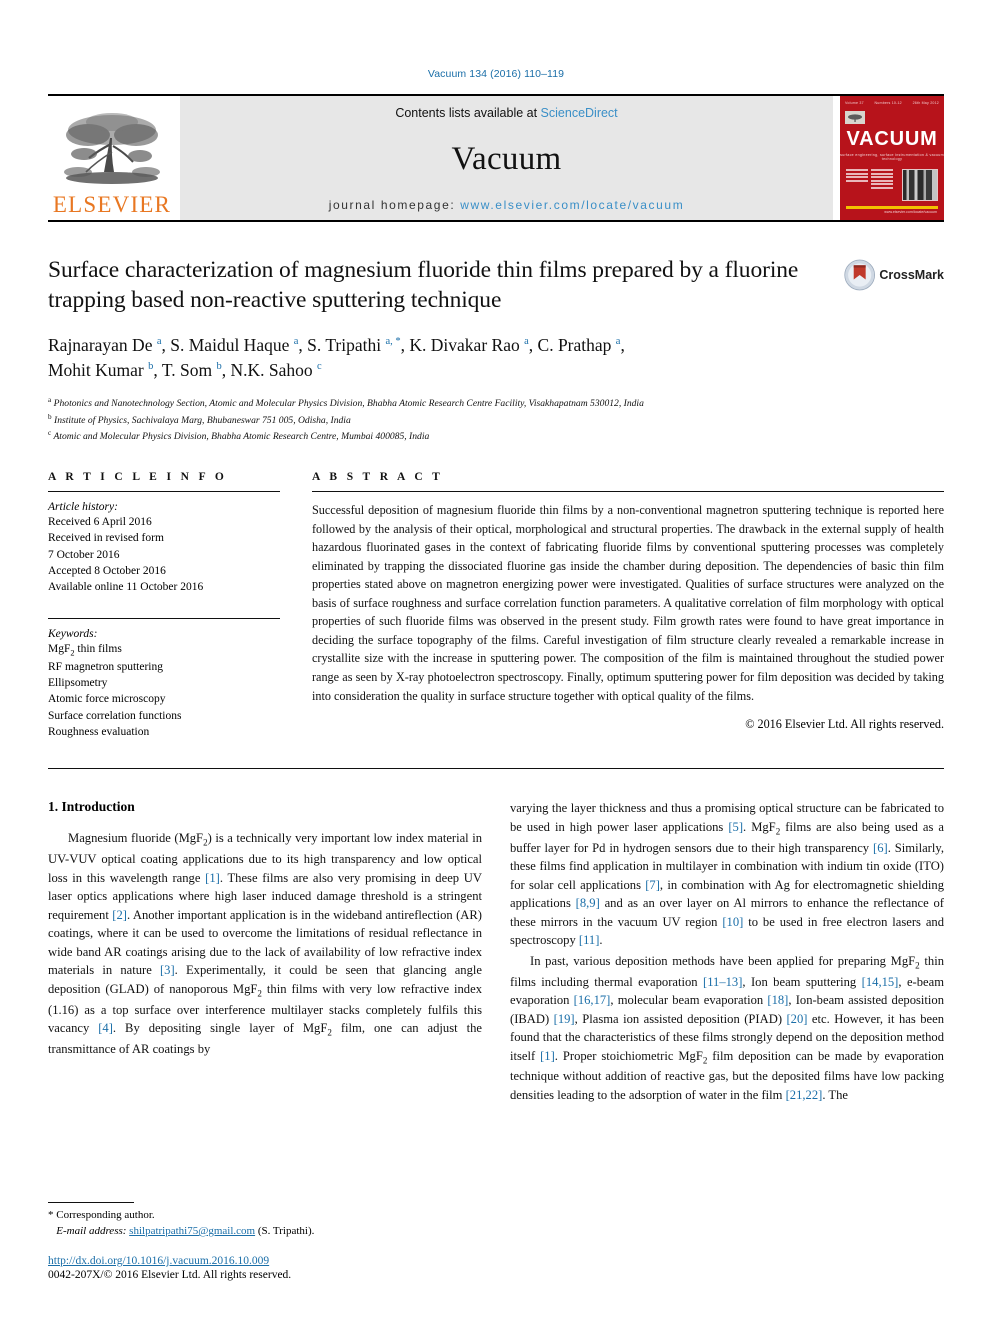 The image size is (992, 1323). What do you see at coordinates (892, 102) in the screenshot?
I see `cover-topbar: Volume 37 Numbers 10-12 26th May 2012` at bounding box center [892, 102].